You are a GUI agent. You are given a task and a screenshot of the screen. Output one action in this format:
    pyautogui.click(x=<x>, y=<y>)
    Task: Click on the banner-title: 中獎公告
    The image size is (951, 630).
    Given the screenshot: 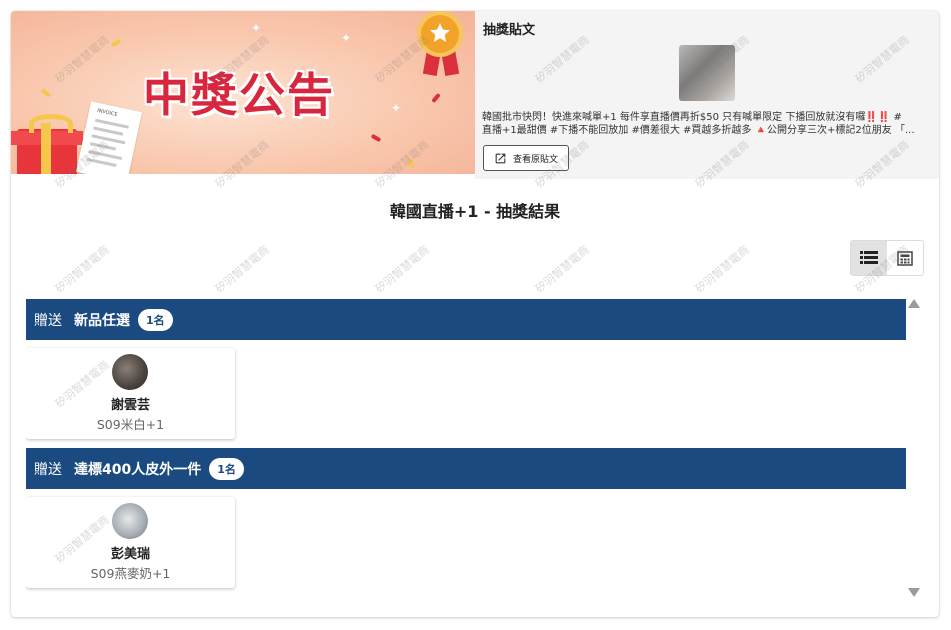 What is the action you would take?
    pyautogui.click(x=239, y=95)
    